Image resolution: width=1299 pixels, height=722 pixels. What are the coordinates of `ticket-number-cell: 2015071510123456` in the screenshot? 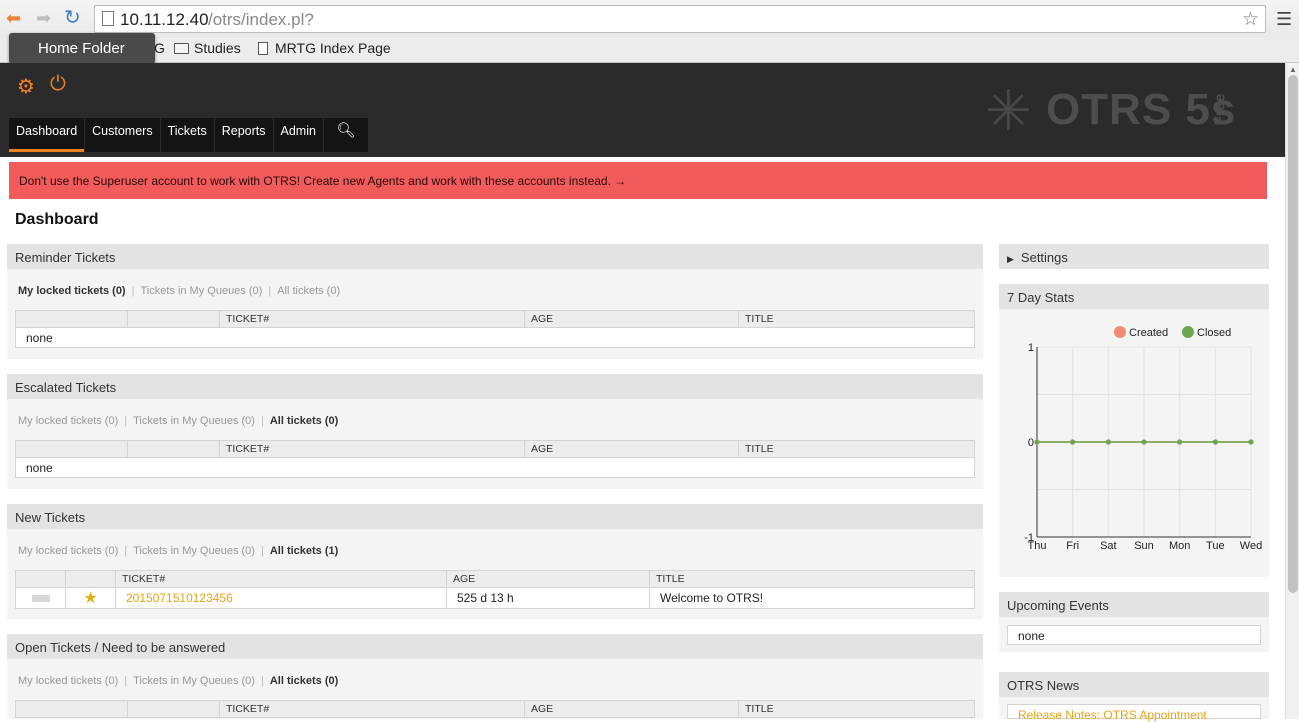 It's located at (281, 598).